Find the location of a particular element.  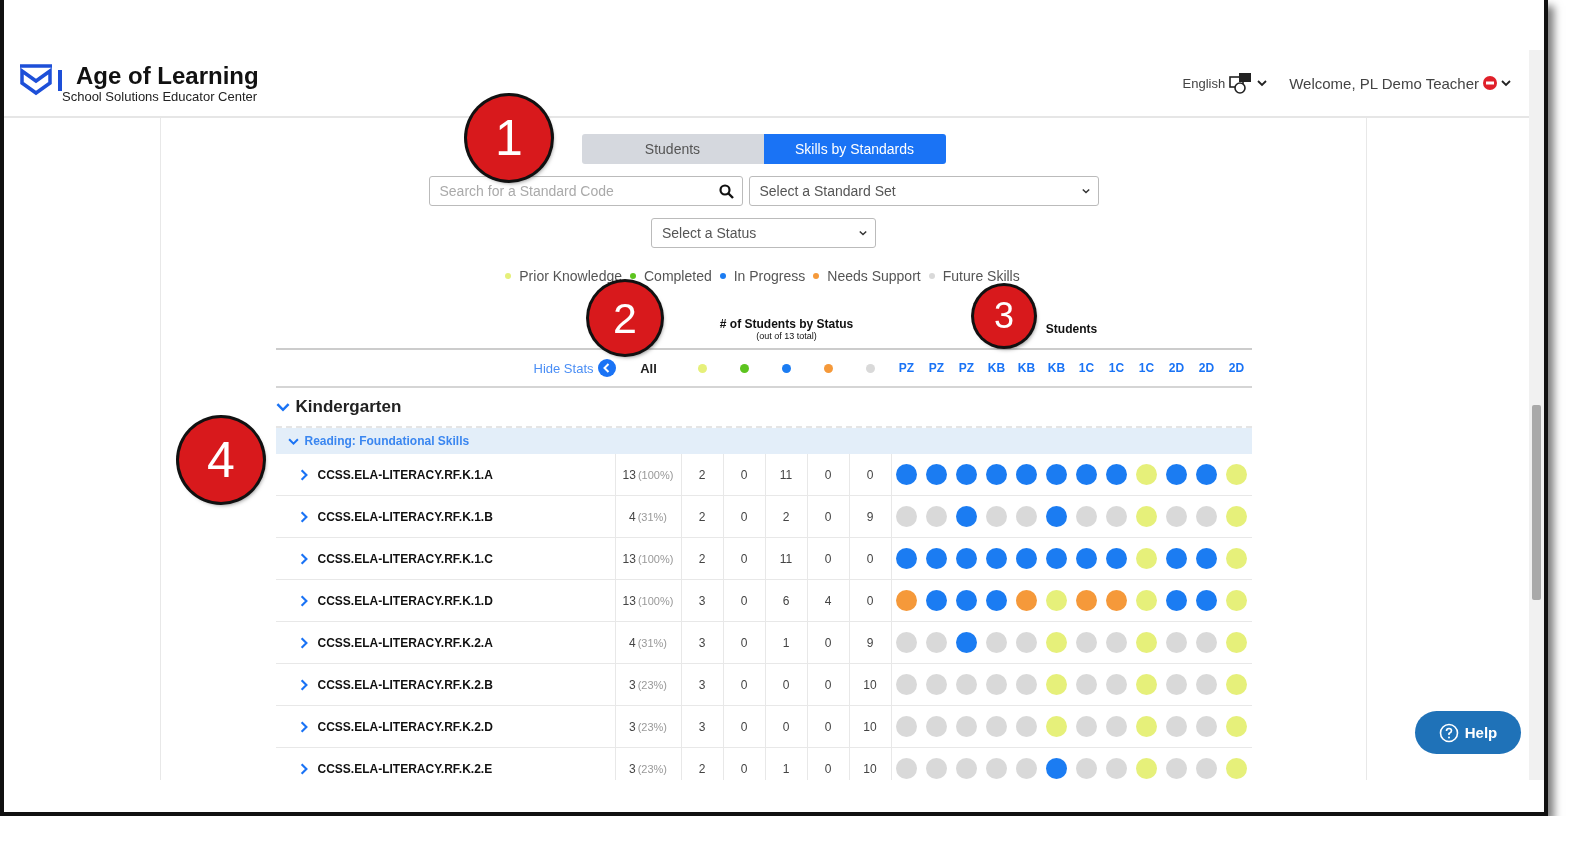

standard-code: CCSS.ELA-LITERACY.RF.K.1.C is located at coordinates (405, 558).